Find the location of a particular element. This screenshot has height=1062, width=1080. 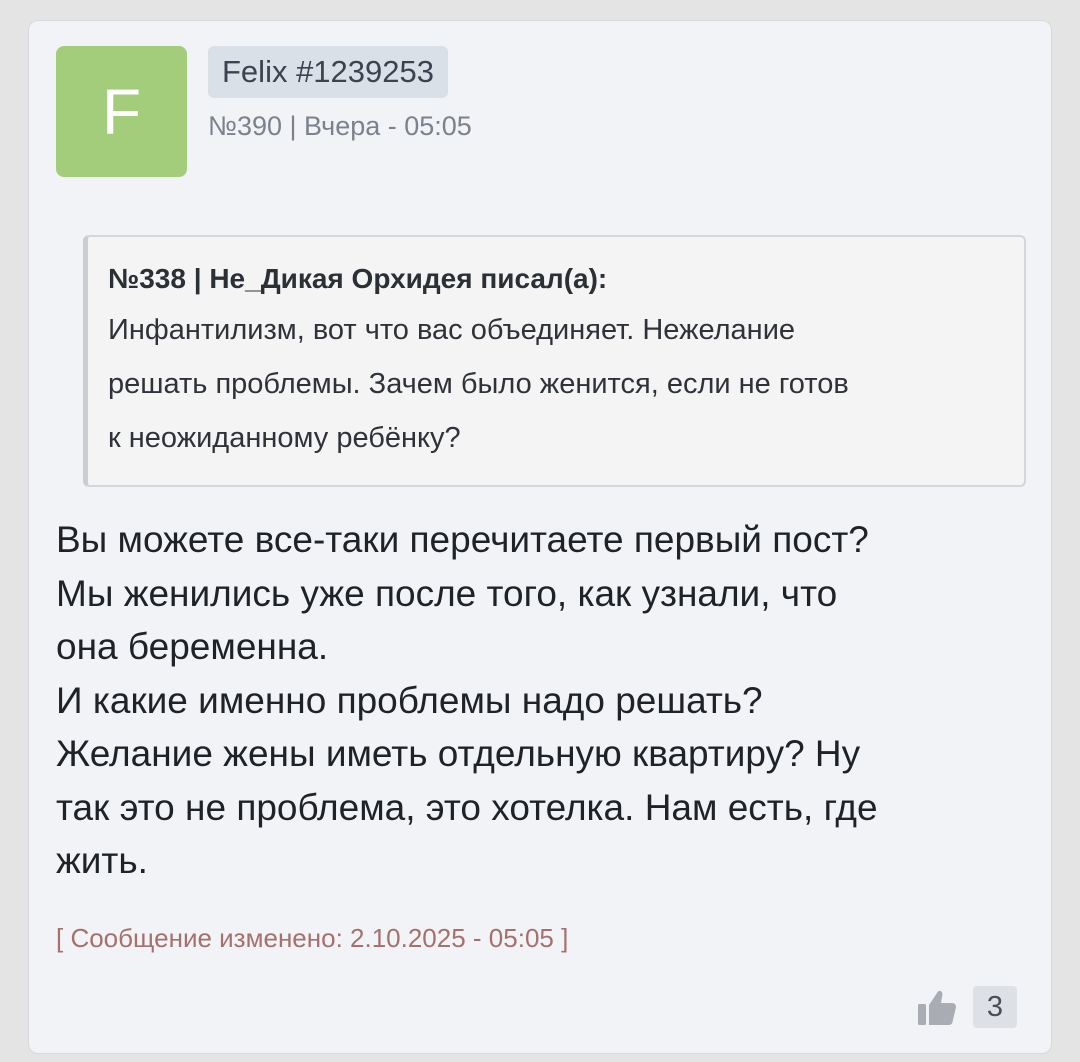

avatar: F is located at coordinates (121, 111).